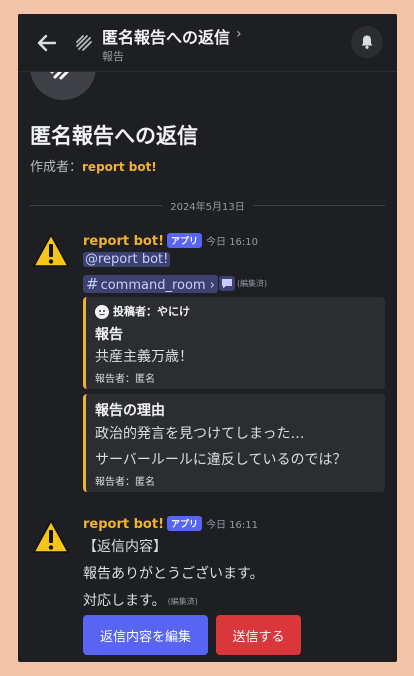  I want to click on embed-title: 報告, so click(109, 335).